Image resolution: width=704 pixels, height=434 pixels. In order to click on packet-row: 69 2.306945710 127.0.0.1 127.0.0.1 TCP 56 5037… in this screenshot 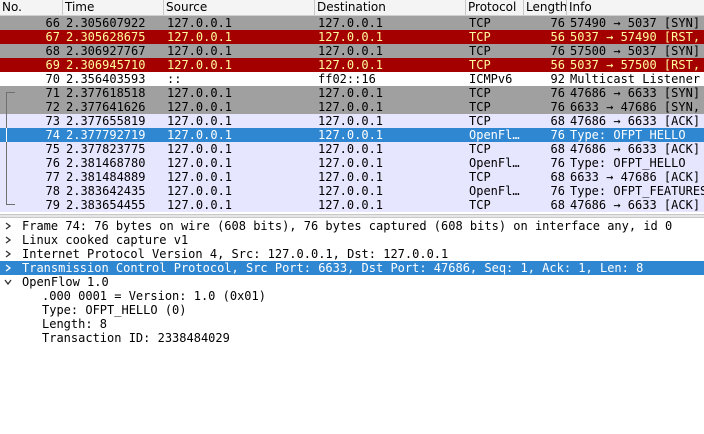, I will do `click(352, 65)`.